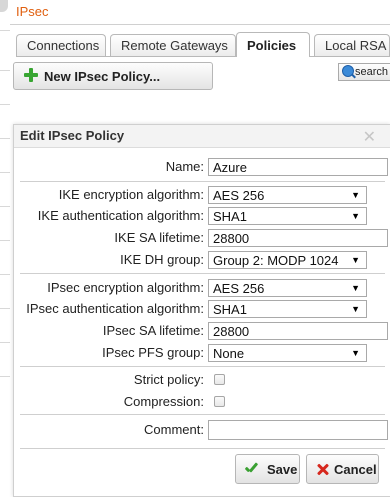 Image resolution: width=390 pixels, height=497 pixels. Describe the element at coordinates (159, 237) in the screenshot. I see `ike-sa-lifetime-label: IKE SA lifetime:` at that location.